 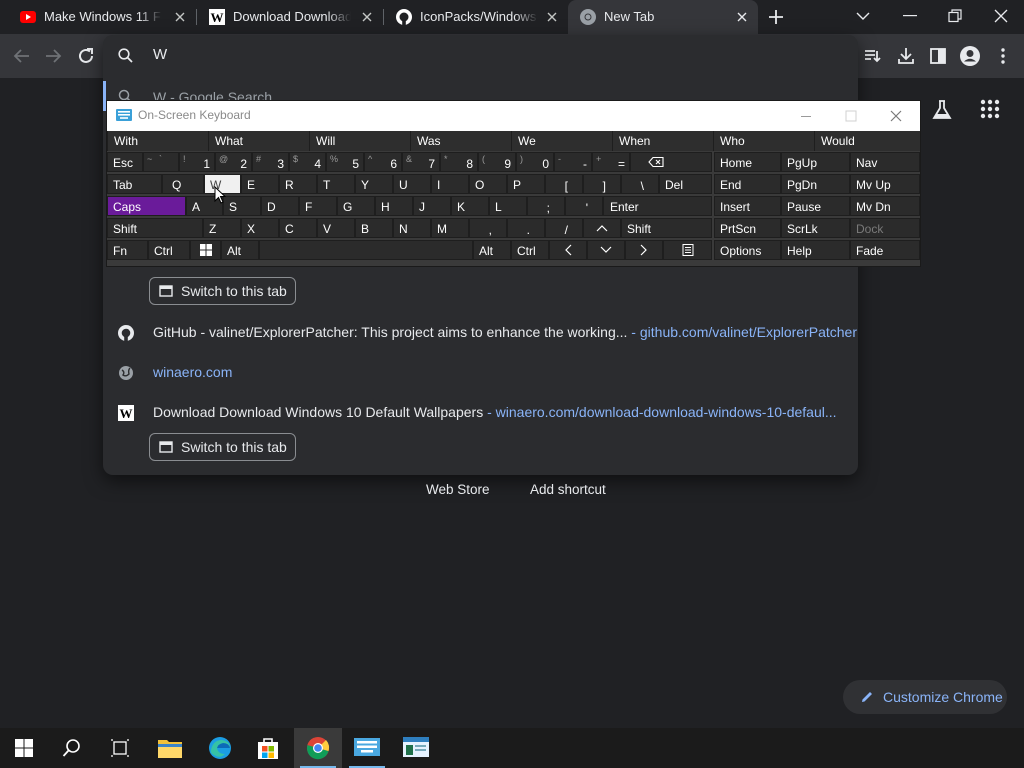 I want to click on key-q: Q, so click(x=183, y=184).